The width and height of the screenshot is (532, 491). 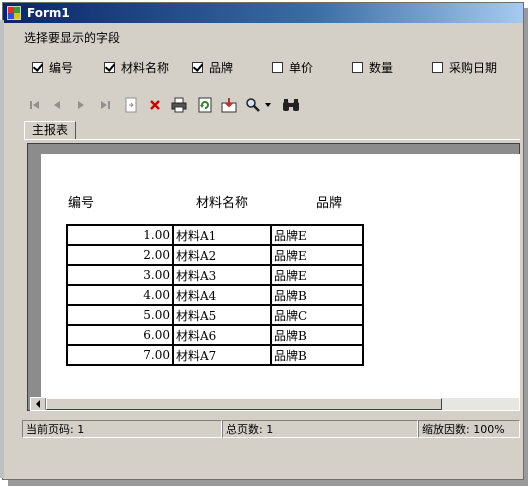 I want to click on export-icon, so click(x=229, y=105).